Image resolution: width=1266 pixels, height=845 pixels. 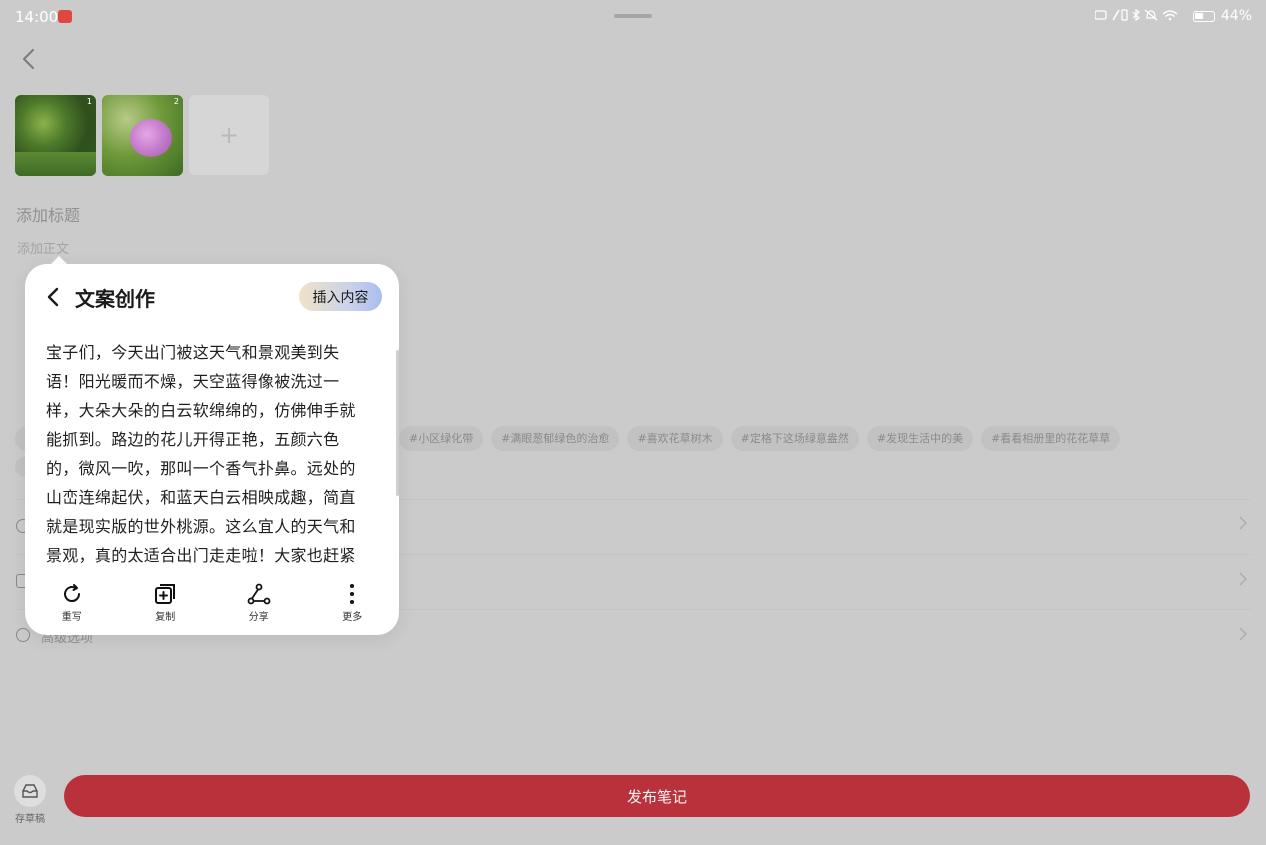 I want to click on battery-icon, so click(x=1203, y=16).